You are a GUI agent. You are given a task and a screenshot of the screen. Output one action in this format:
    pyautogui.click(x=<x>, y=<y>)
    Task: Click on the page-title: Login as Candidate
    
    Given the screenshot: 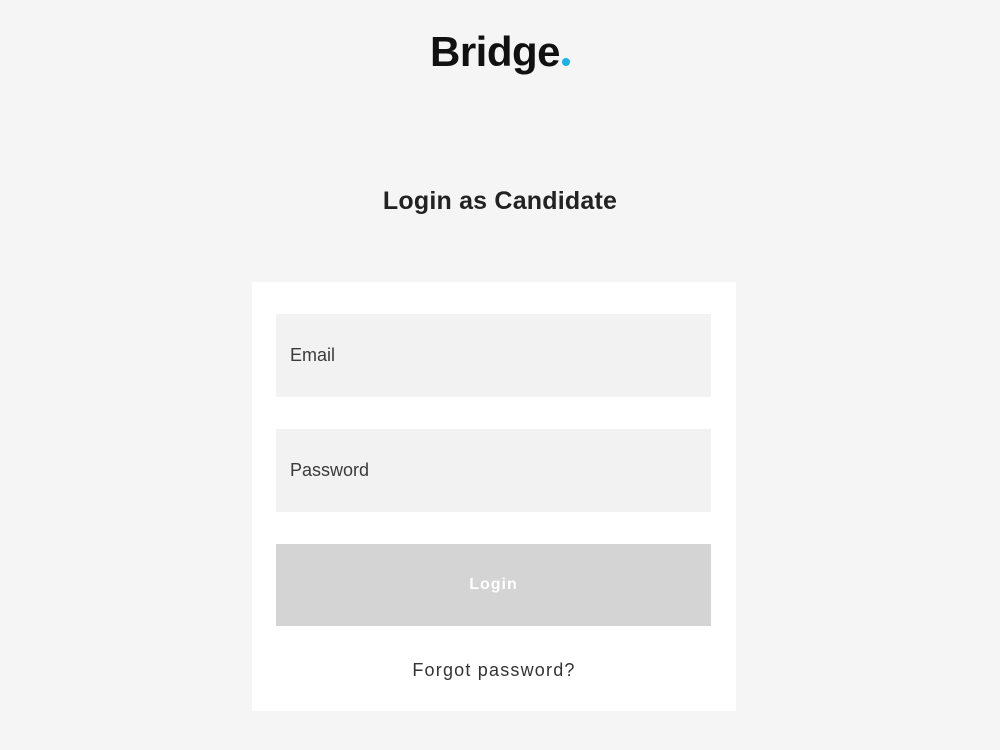 What is the action you would take?
    pyautogui.click(x=500, y=201)
    